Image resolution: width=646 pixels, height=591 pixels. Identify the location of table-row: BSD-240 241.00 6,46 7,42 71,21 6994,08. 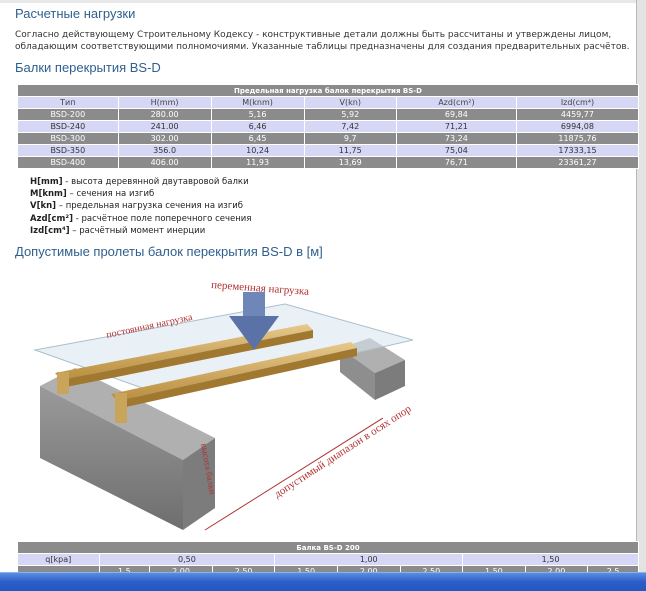
(328, 126).